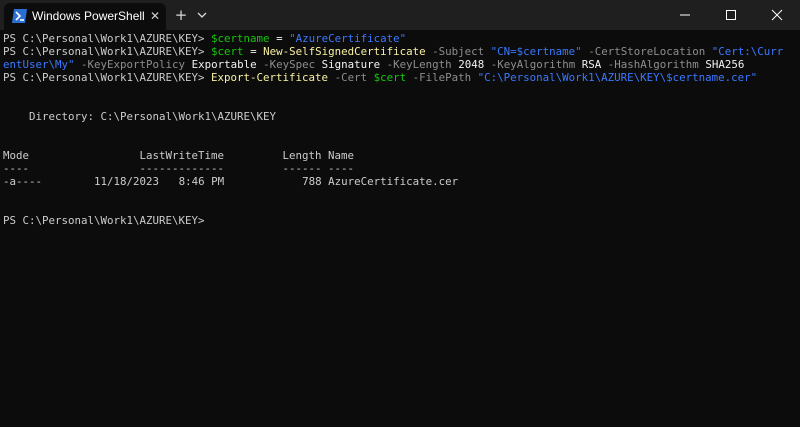  What do you see at coordinates (240, 38) in the screenshot?
I see `variable: $certname` at bounding box center [240, 38].